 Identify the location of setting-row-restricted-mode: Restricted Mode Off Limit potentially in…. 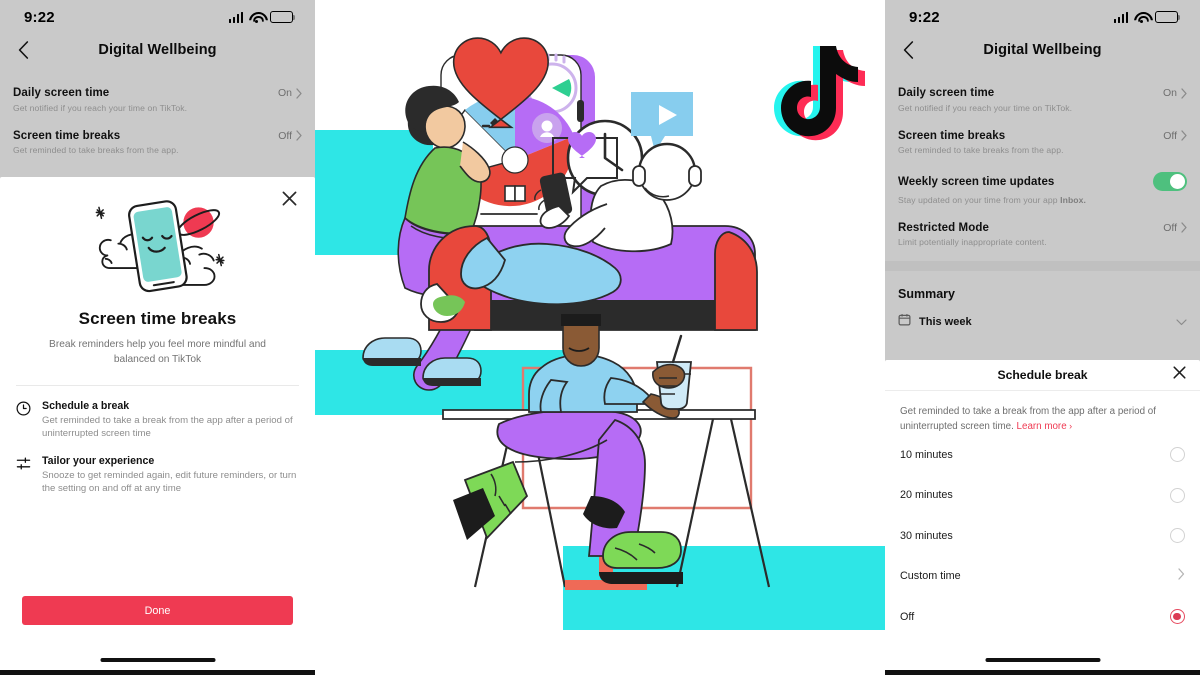
(1042, 234).